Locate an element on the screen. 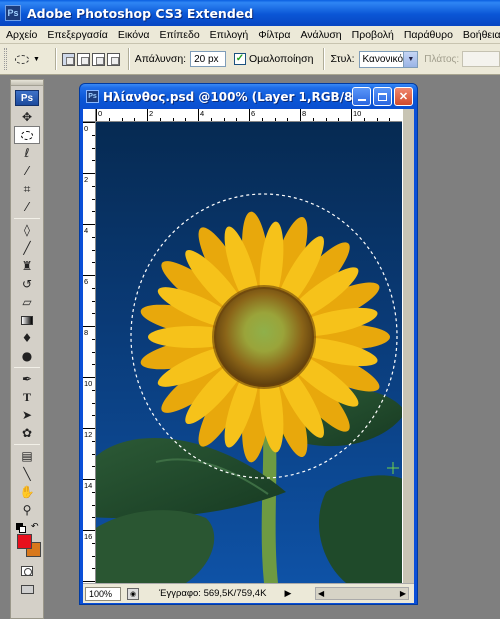  horizontal-scrollbar: ◀ ▶ is located at coordinates (362, 593).